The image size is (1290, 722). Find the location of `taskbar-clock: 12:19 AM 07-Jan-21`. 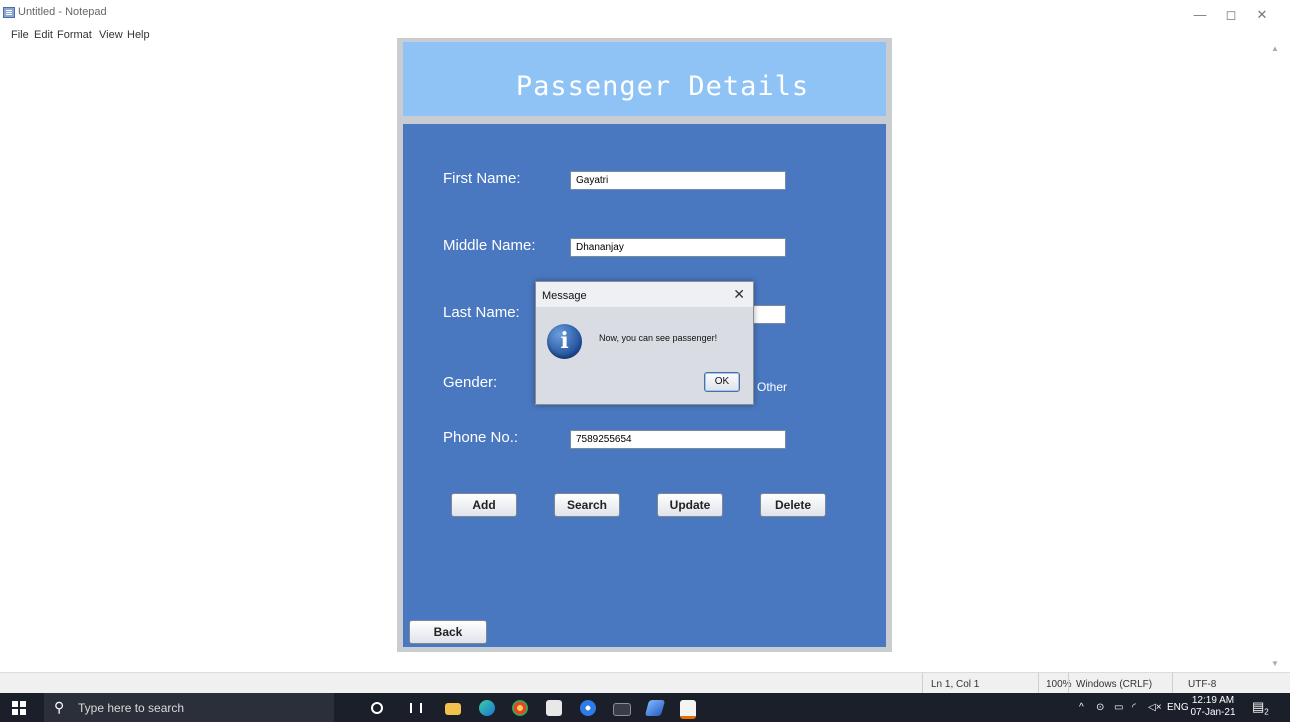

taskbar-clock: 12:19 AM 07-Jan-21 is located at coordinates (1213, 707).